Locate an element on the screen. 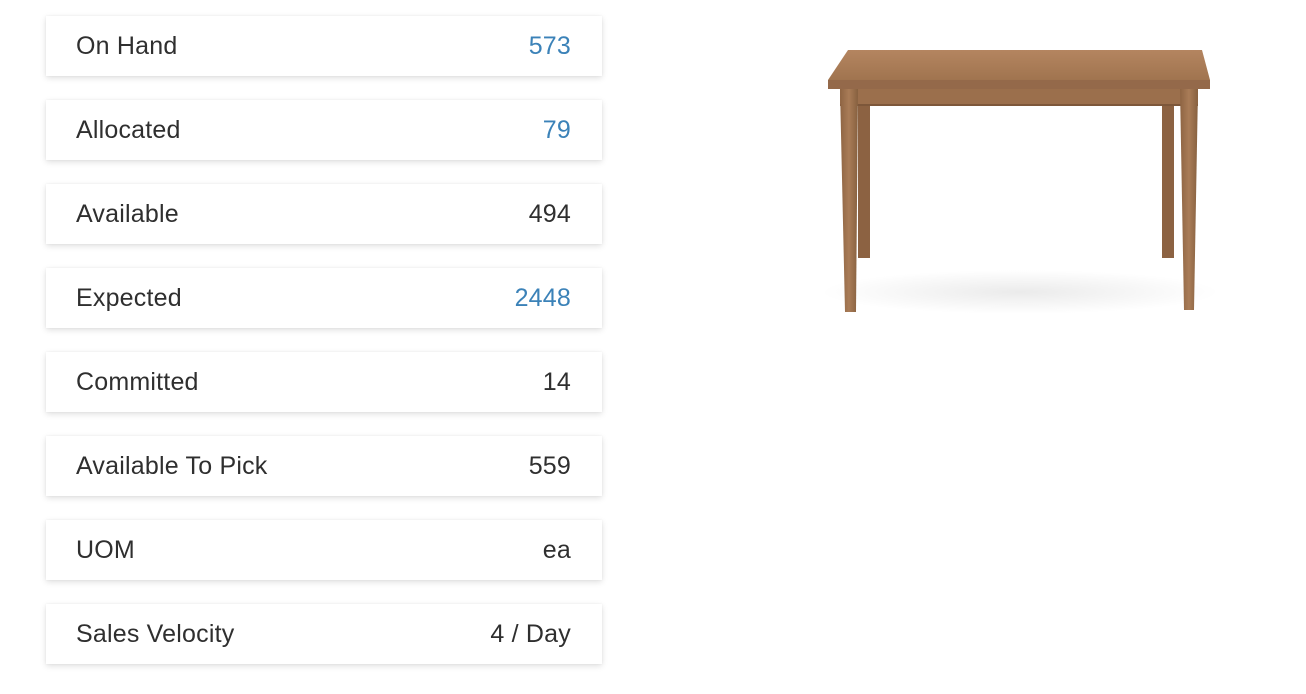  stat-row-committed: Committed 14 is located at coordinates (324, 382).